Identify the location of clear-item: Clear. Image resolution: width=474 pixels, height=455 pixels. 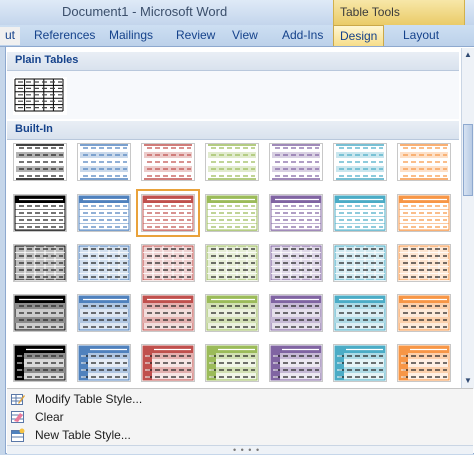
(240, 417).